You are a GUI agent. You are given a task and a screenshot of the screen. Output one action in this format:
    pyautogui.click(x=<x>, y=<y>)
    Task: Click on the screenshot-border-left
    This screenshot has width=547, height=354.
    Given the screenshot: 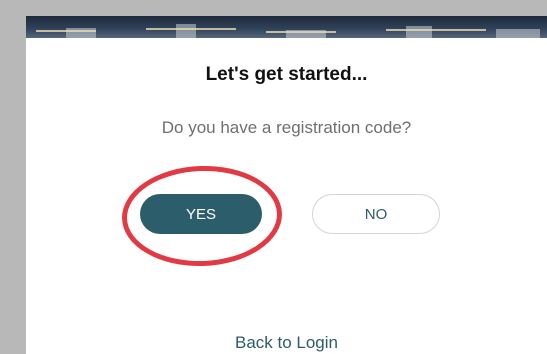 What is the action you would take?
    pyautogui.click(x=7, y=177)
    